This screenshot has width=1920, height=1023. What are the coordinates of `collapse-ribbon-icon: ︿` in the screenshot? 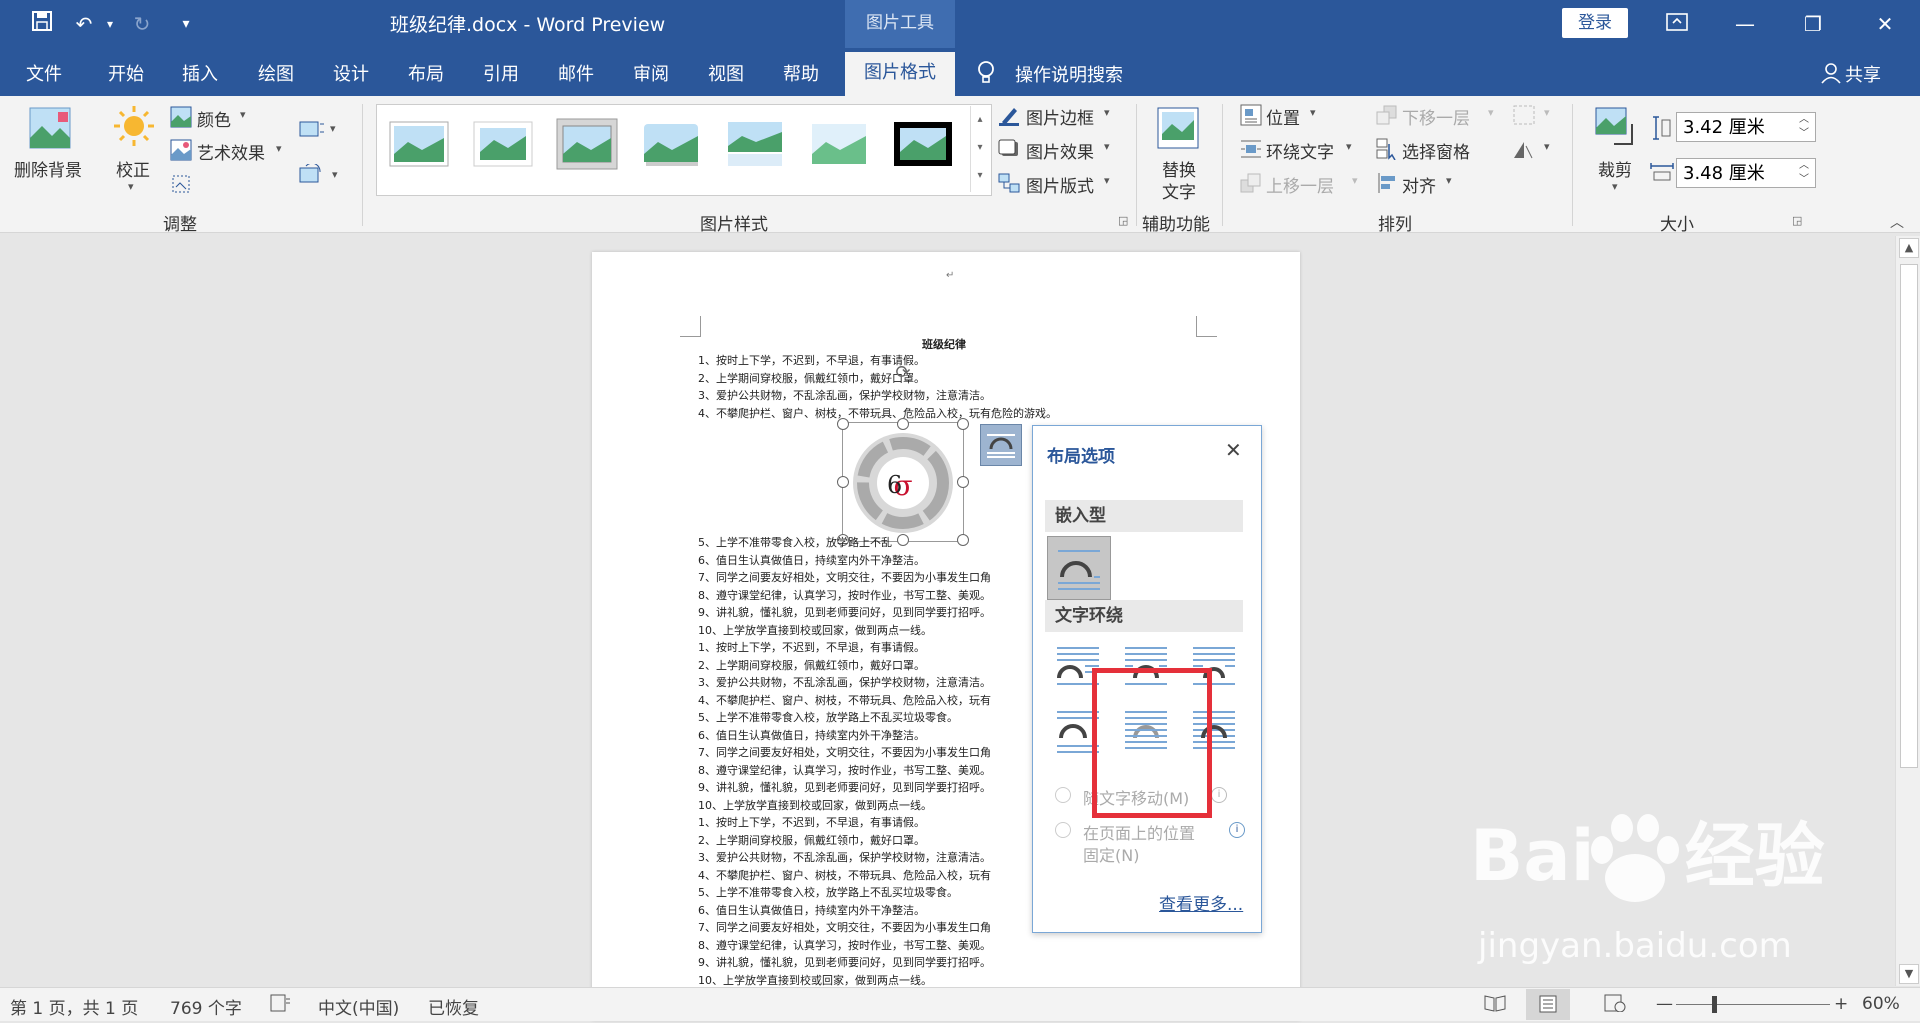 It's located at (1897, 222).